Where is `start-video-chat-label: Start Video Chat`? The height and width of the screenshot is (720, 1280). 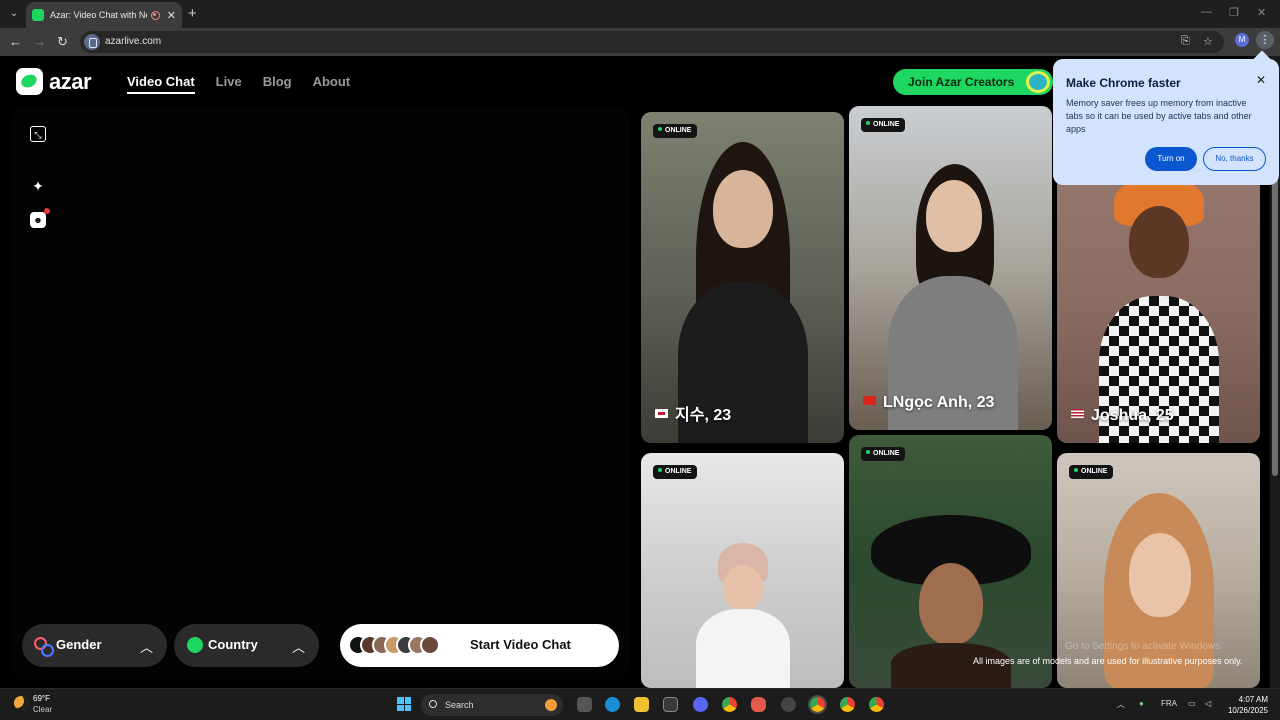 start-video-chat-label: Start Video Chat is located at coordinates (520, 644).